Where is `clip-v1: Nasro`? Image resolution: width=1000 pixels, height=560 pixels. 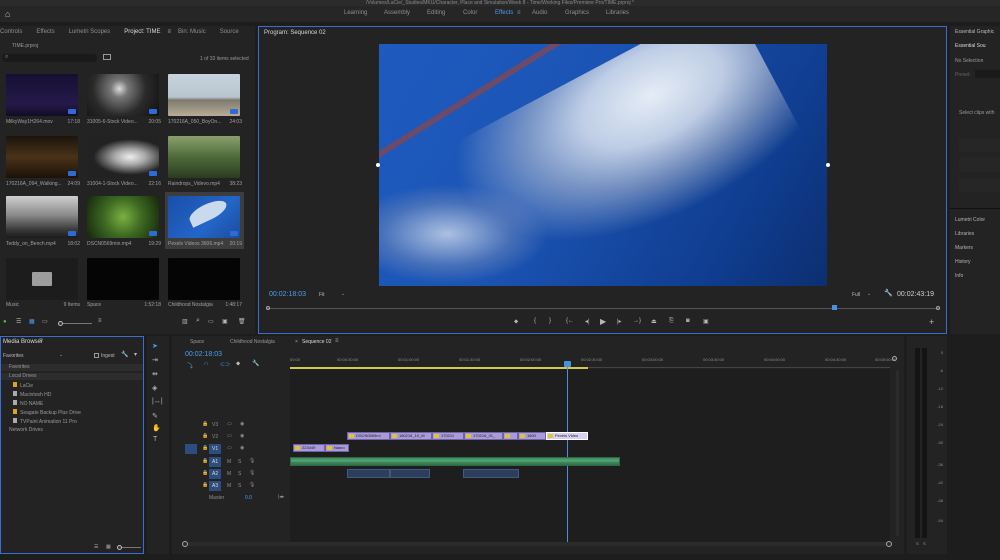
clip-v1: Nasro is located at coordinates (337, 448).